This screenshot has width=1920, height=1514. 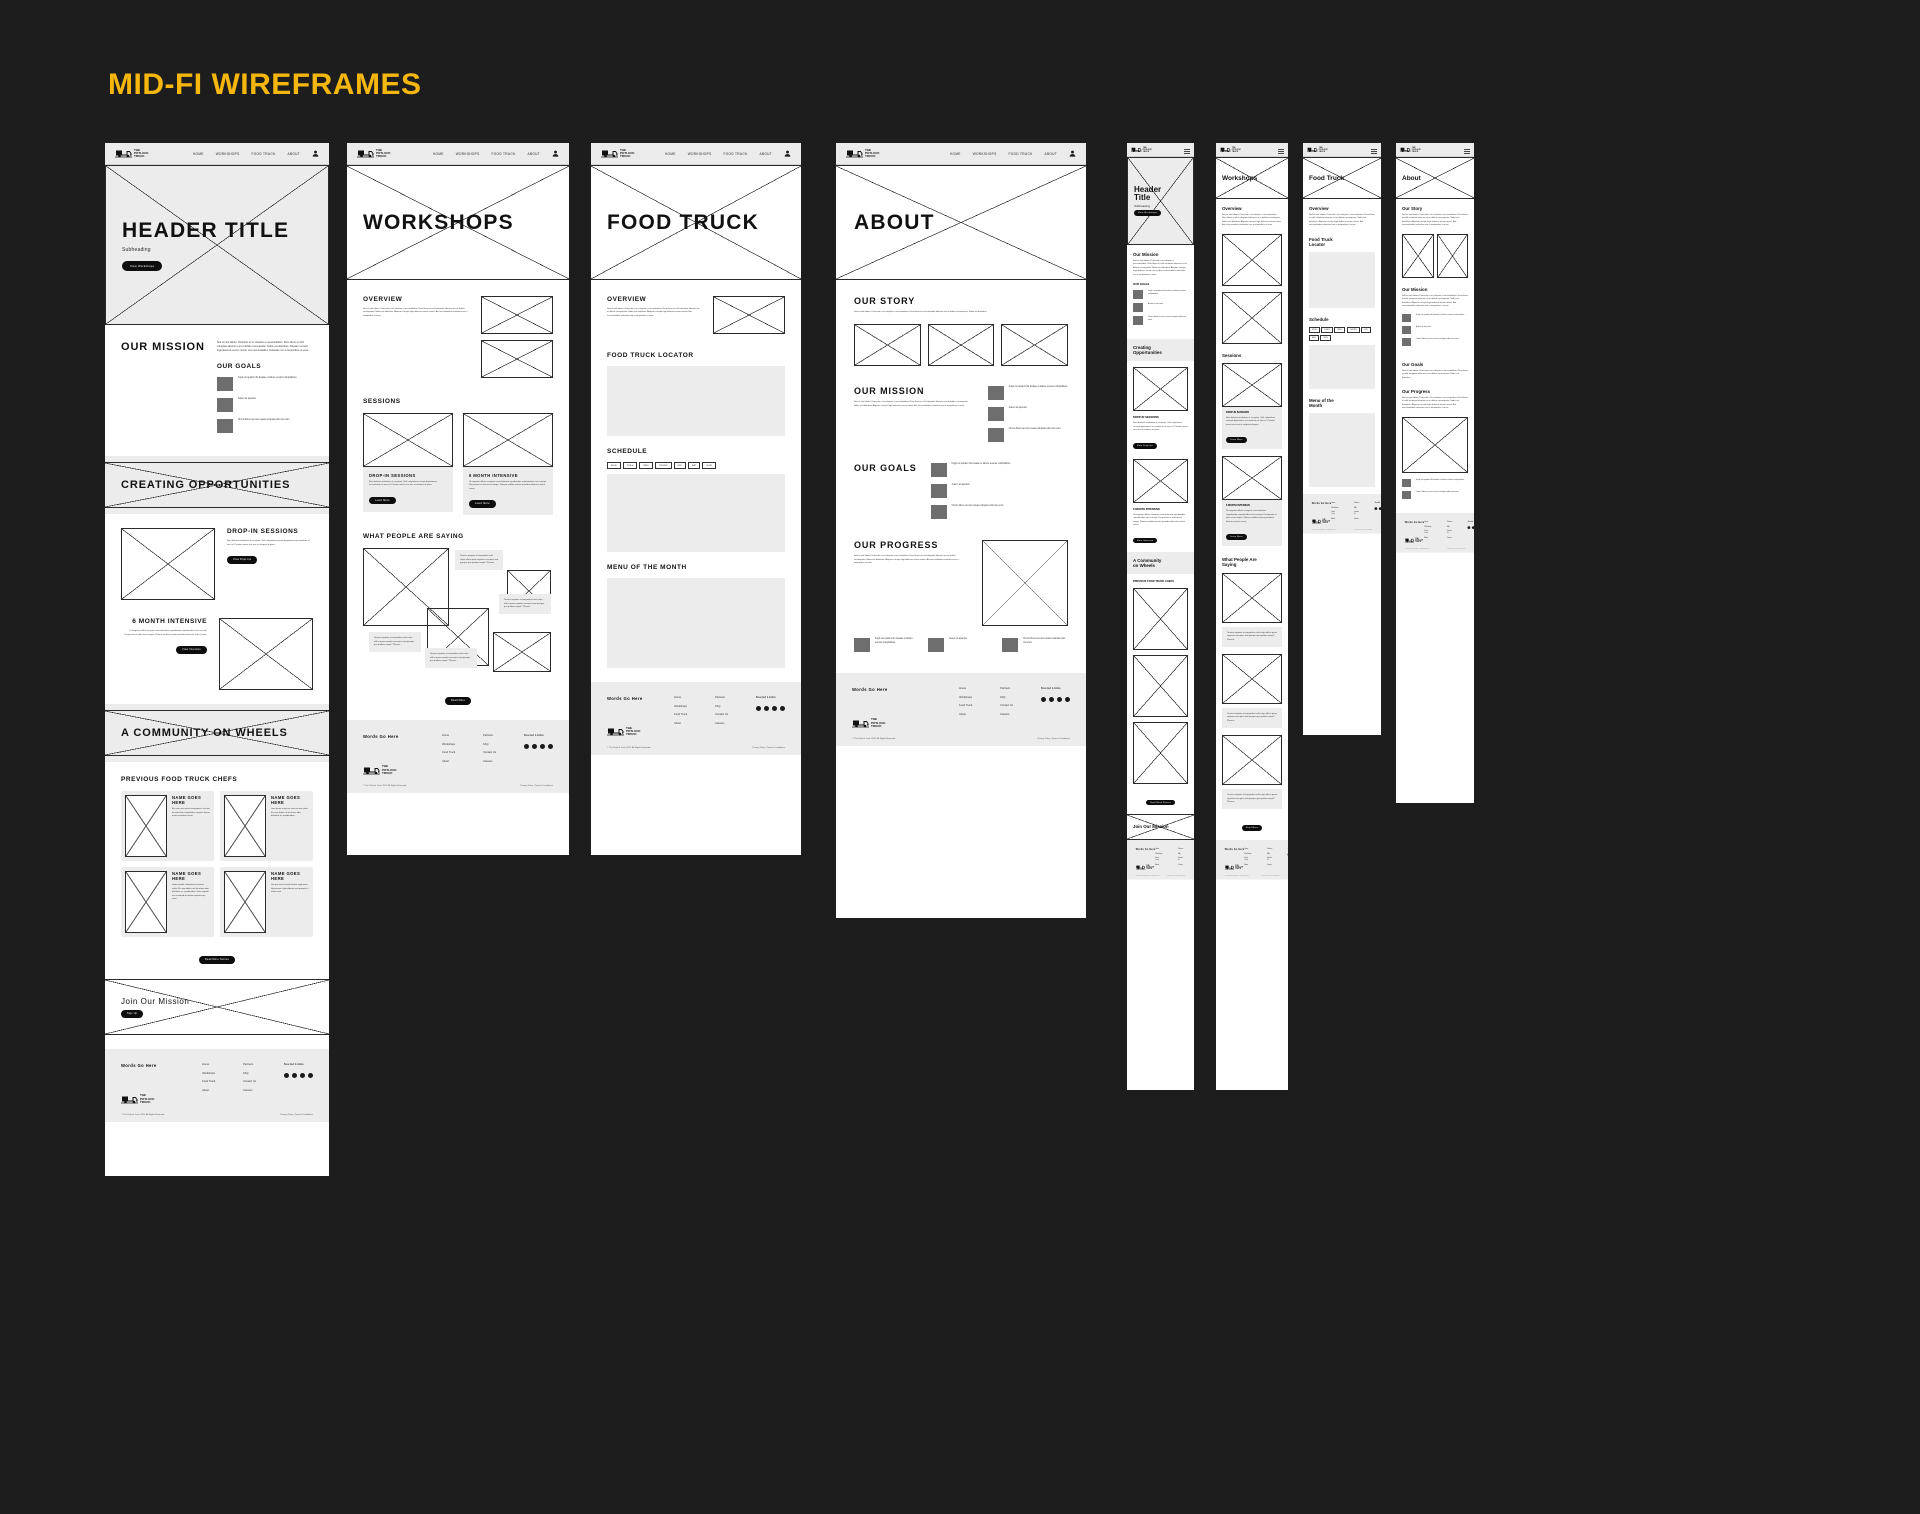 I want to click on view-drop-ins-button: View Drop-Ins, so click(x=1145, y=445).